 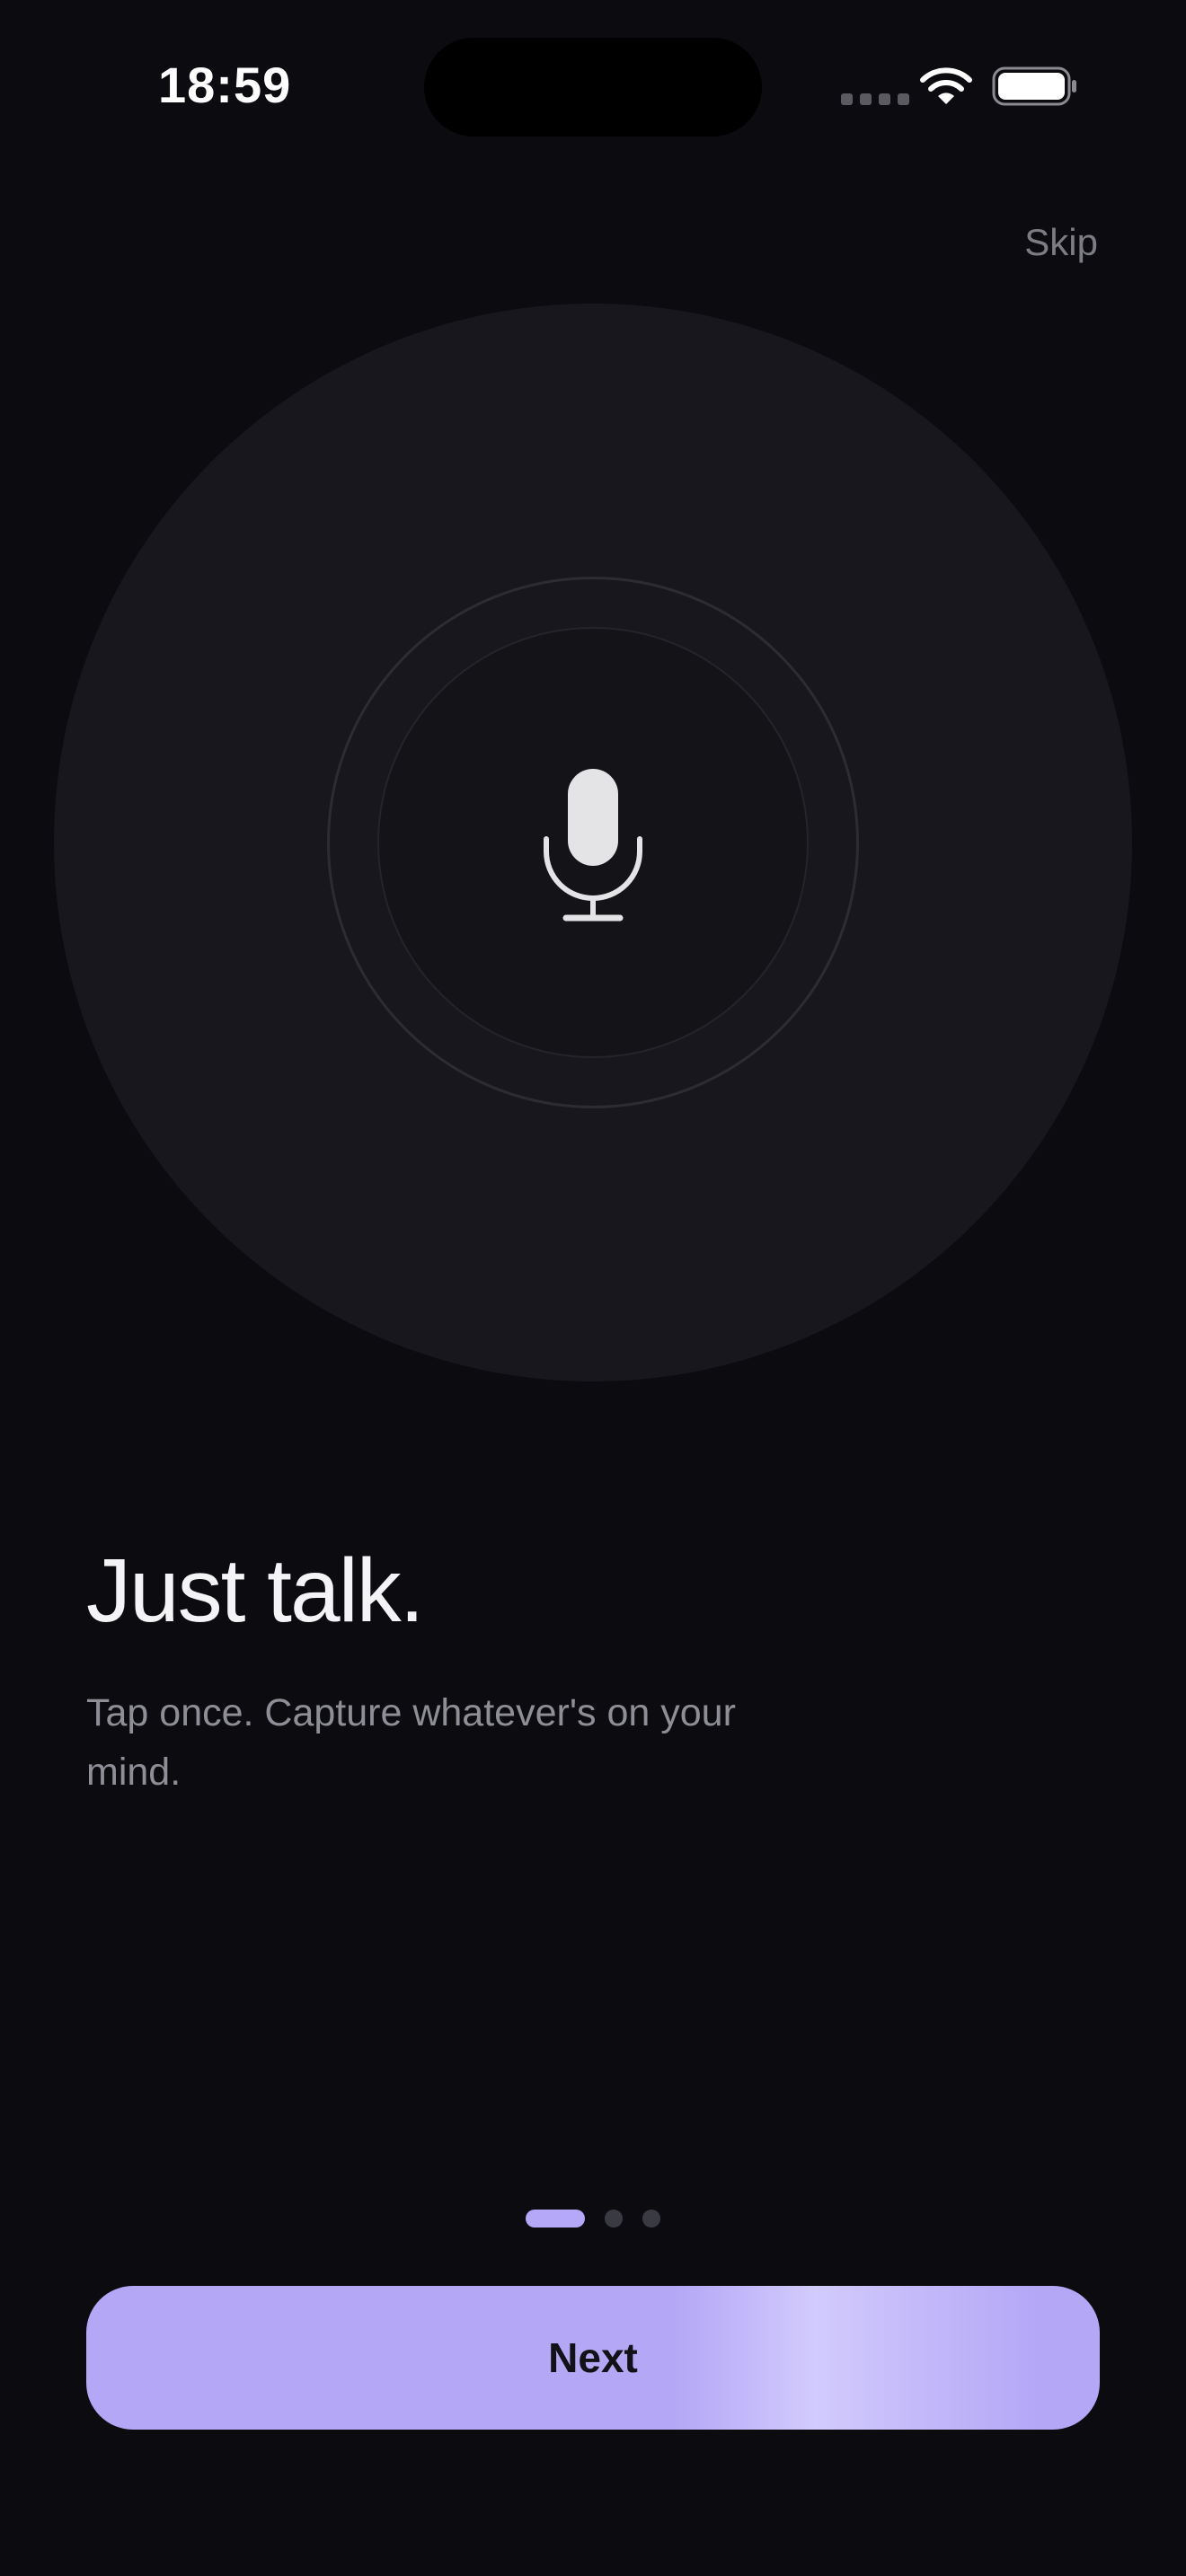 What do you see at coordinates (593, 845) in the screenshot?
I see `microphone-icon` at bounding box center [593, 845].